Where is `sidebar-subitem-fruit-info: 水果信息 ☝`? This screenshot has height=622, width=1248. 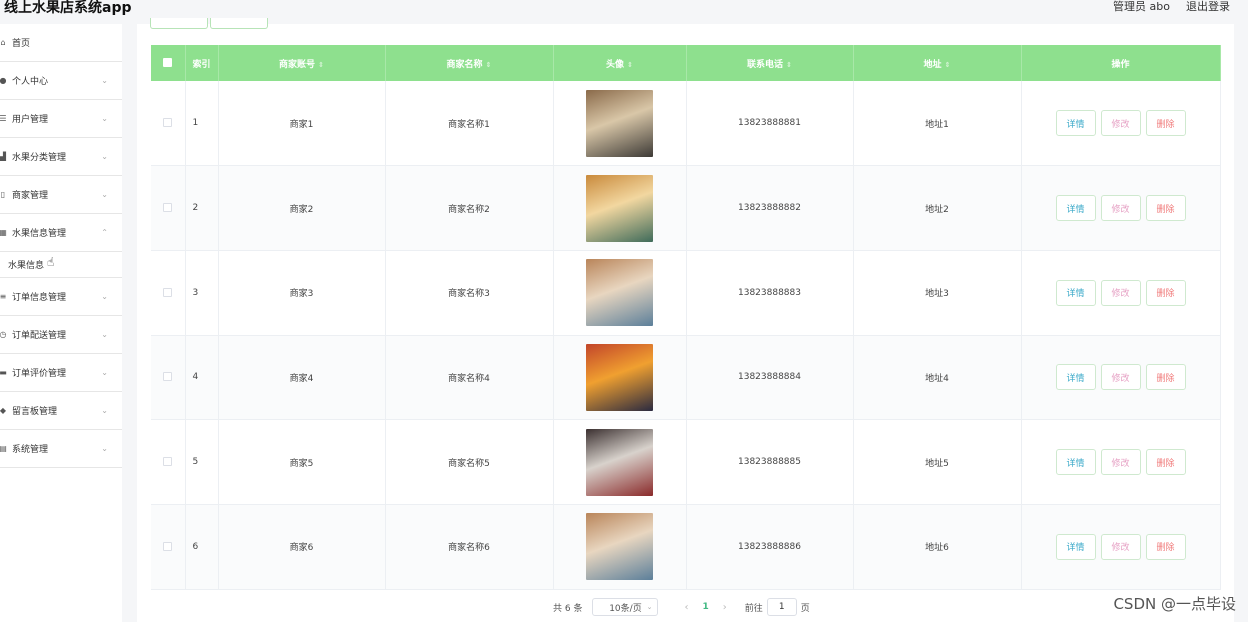
sidebar-subitem-fruit-info: 水果信息 ☝ is located at coordinates (61, 265).